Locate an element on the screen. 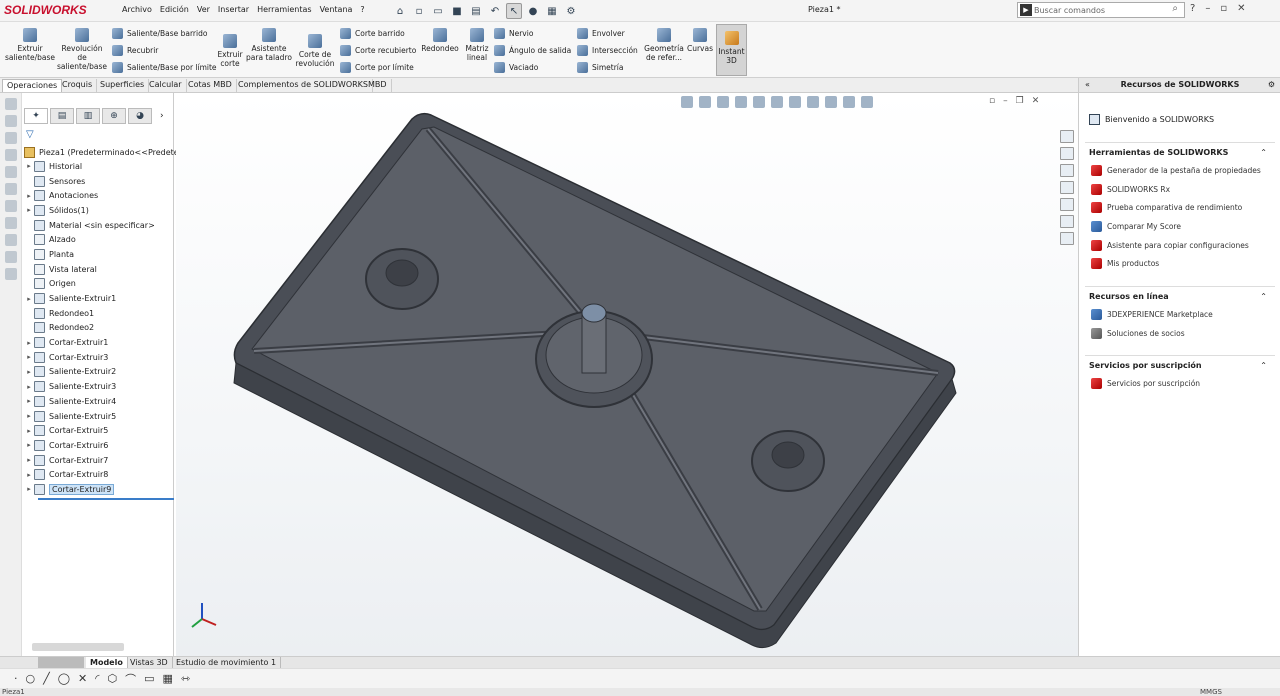 The width and height of the screenshot is (1280, 696). list-item: Generador de la pestaña de propiedades is located at coordinates (1180, 170).